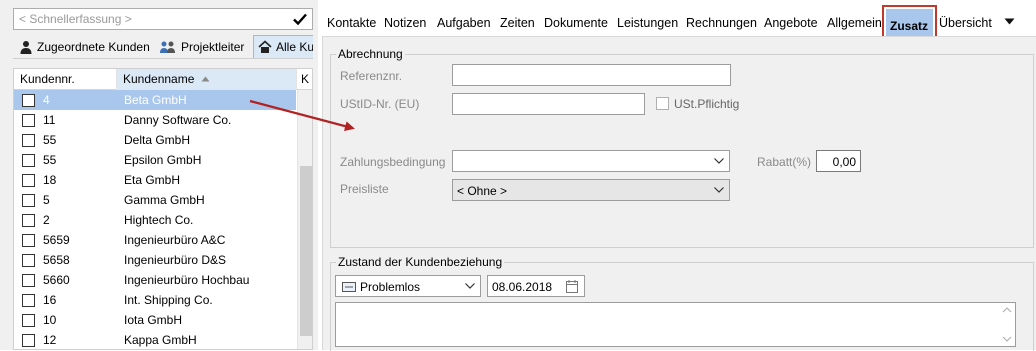 The image size is (1036, 351). What do you see at coordinates (517, 23) in the screenshot?
I see `tab-zeiten: Zeiten` at bounding box center [517, 23].